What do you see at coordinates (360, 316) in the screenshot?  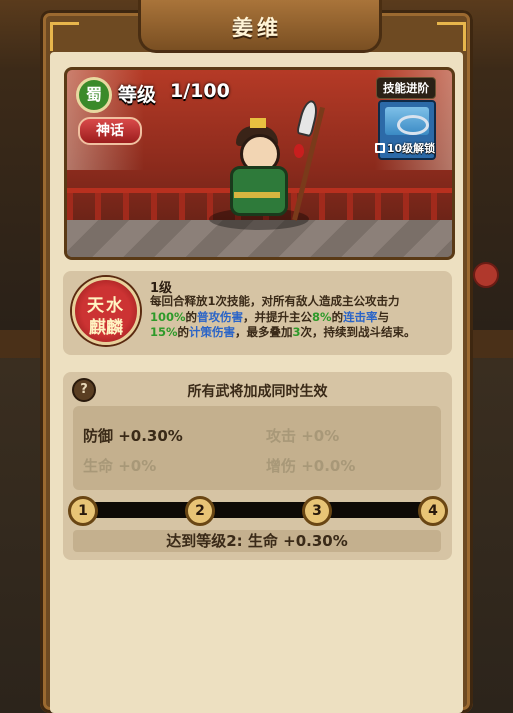 I see `desc-stat: 连击率` at bounding box center [360, 316].